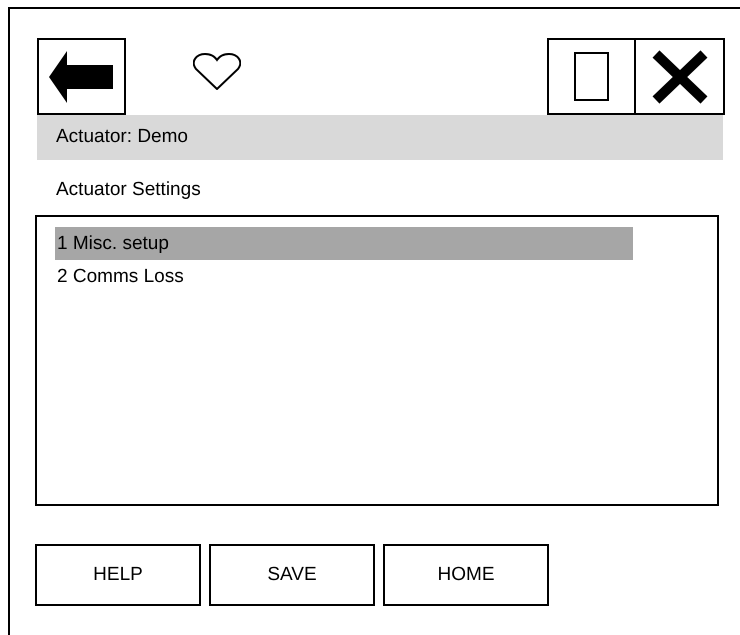 The width and height of the screenshot is (740, 635). What do you see at coordinates (466, 575) in the screenshot?
I see `action-button: HOME` at bounding box center [466, 575].